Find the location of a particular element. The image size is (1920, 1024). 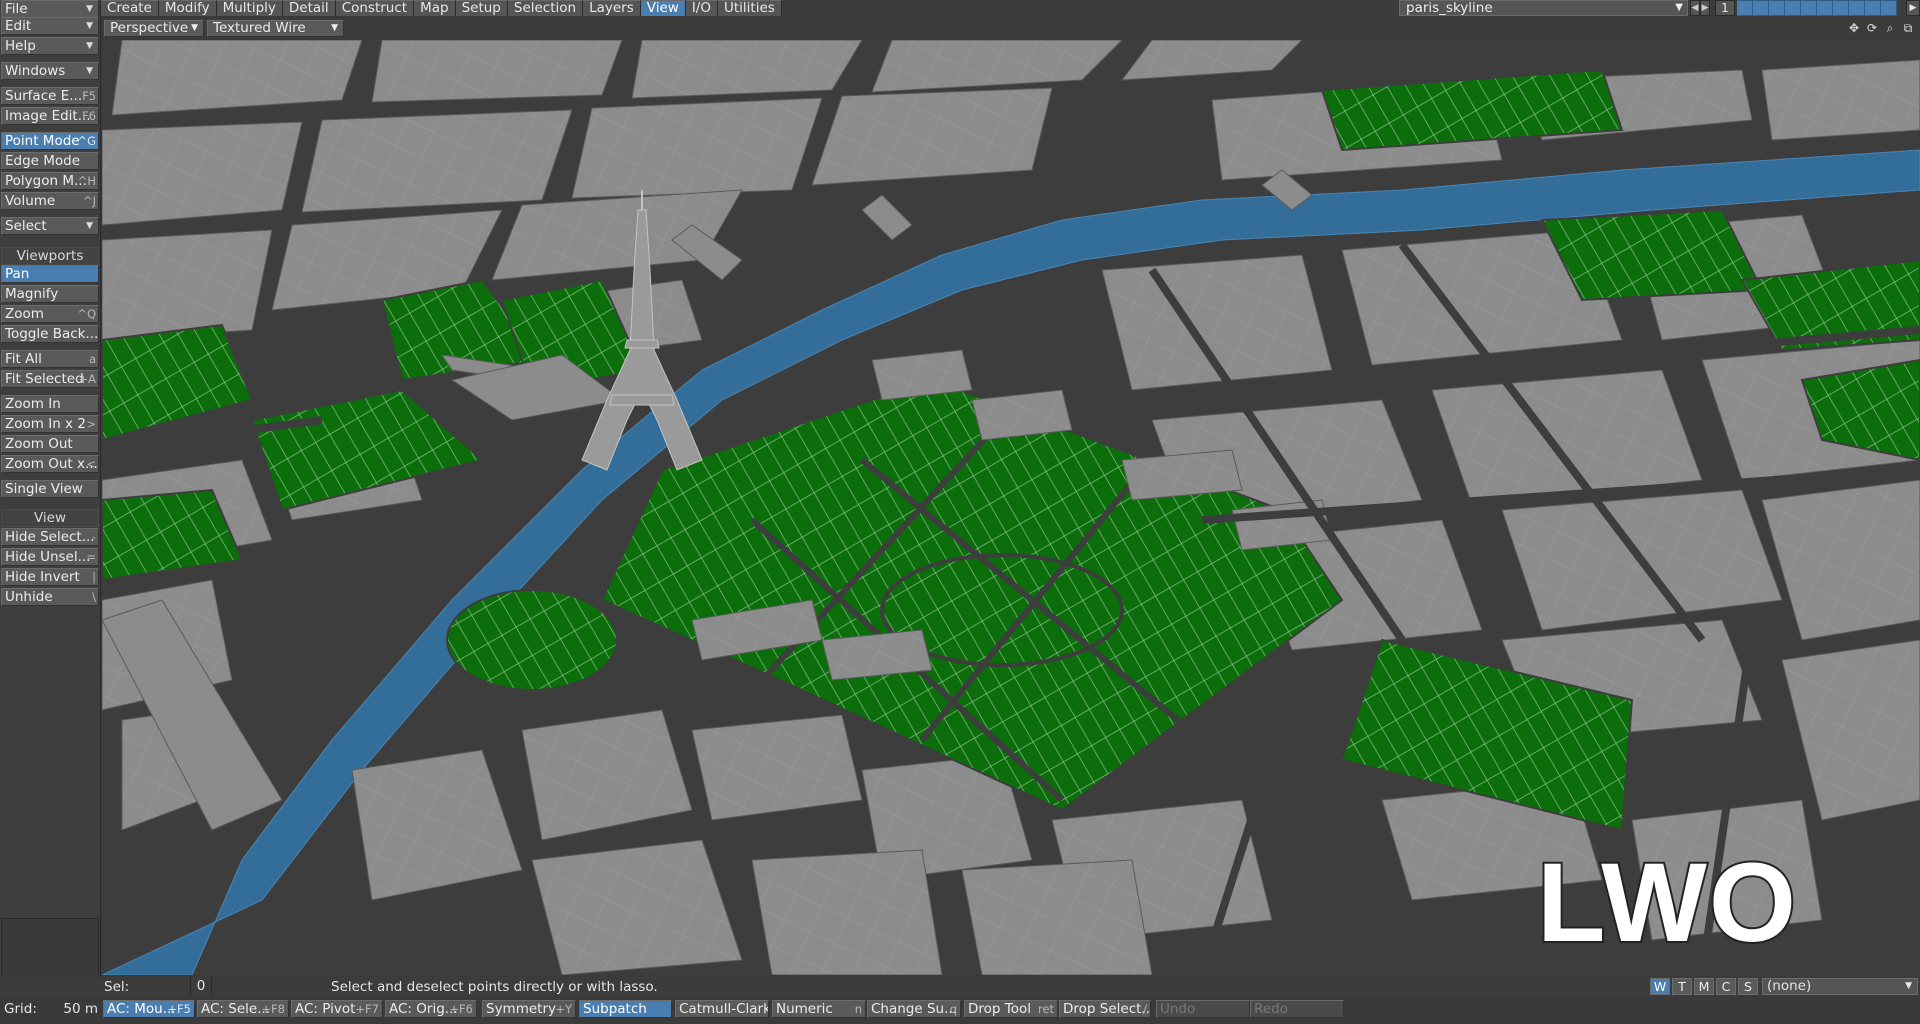

render-mode-label: Textured Wire is located at coordinates (259, 28).